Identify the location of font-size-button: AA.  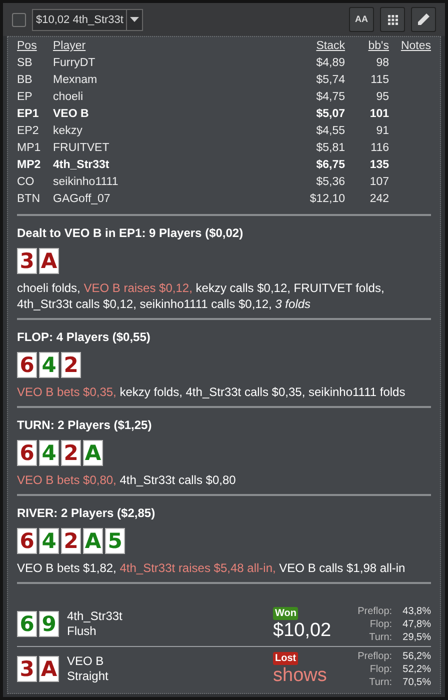
(361, 19).